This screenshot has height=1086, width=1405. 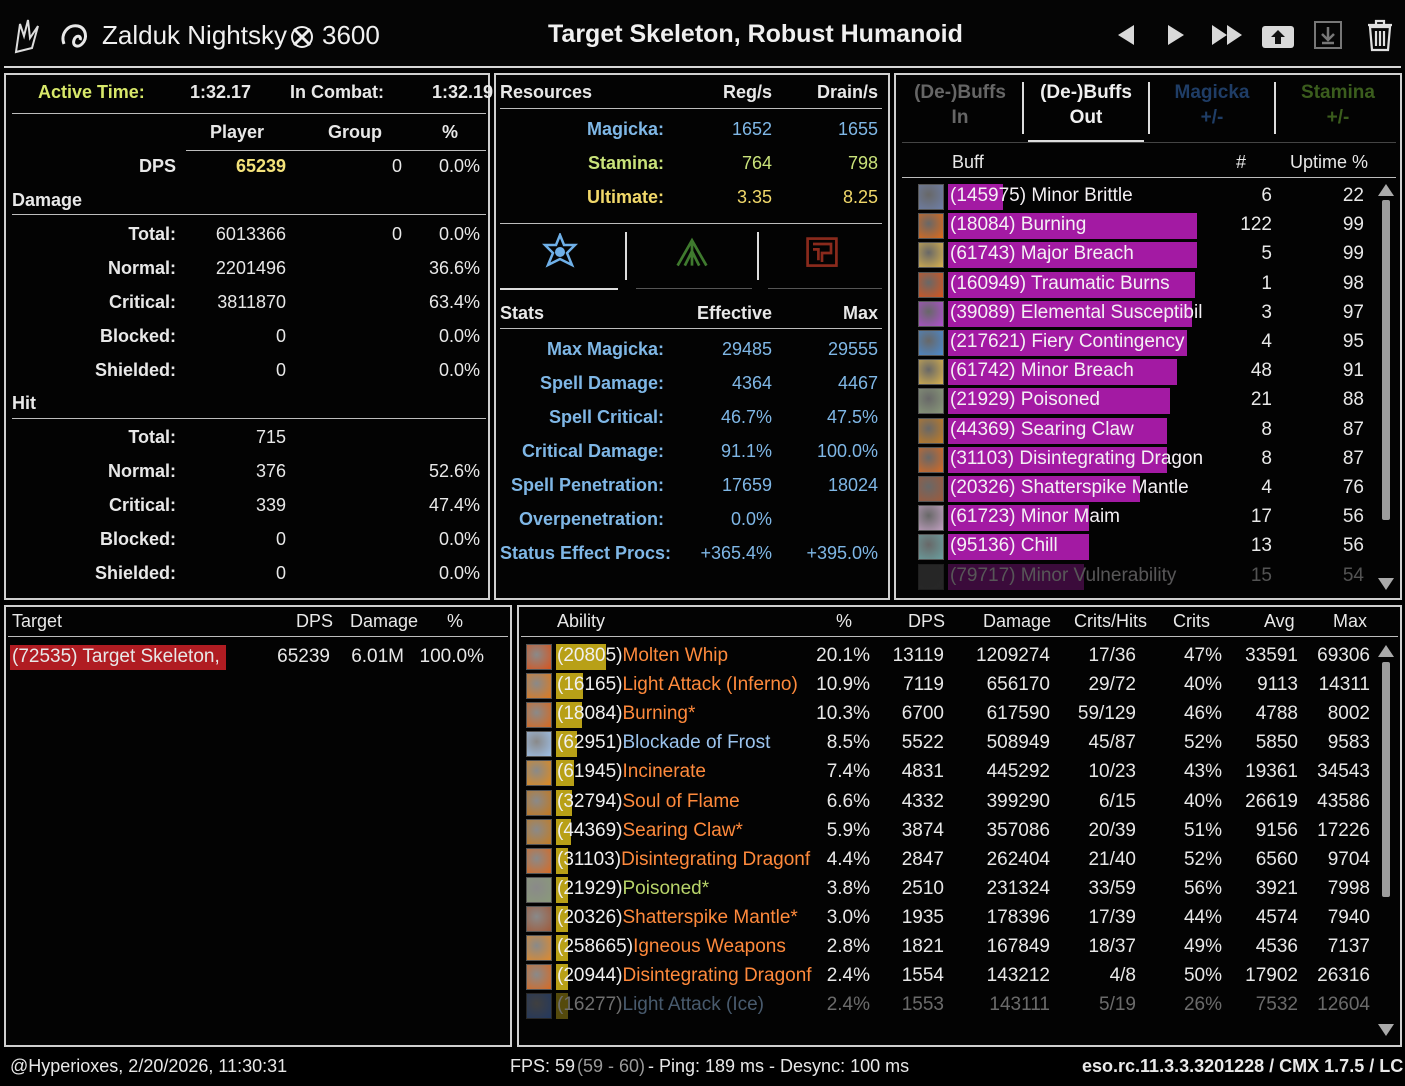 I want to click on buff-name: (61723) Minor Maim, so click(x=1035, y=517).